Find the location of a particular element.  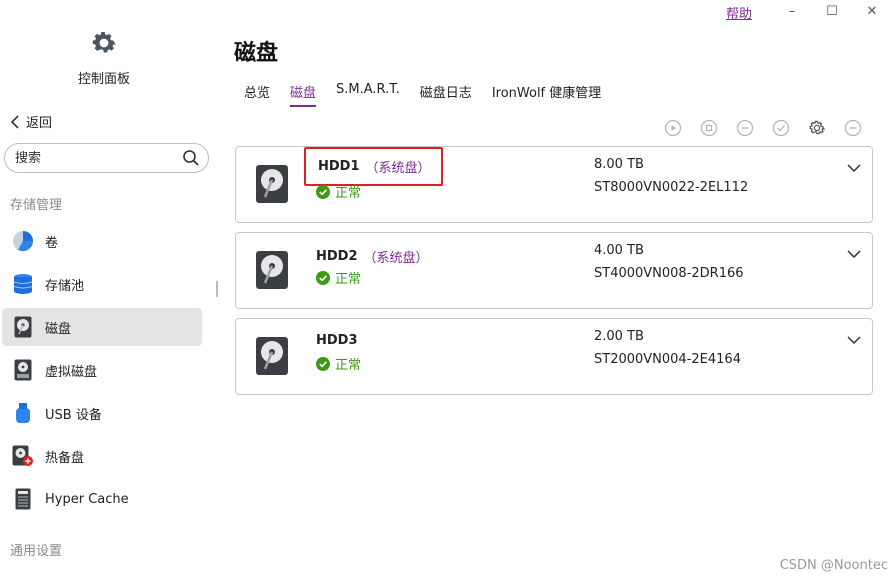

sidebar-item-hyper-cache: Hyper Cache is located at coordinates (102, 499).